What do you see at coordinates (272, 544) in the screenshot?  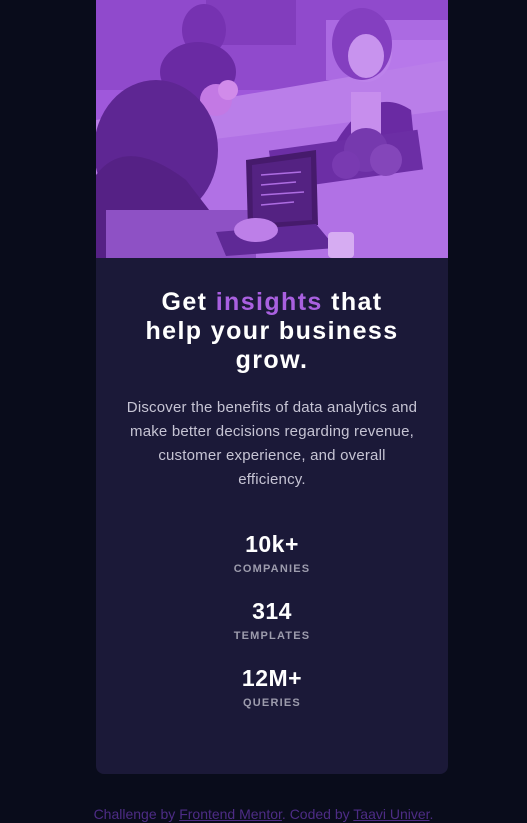 I see `stat-value: 10k+` at bounding box center [272, 544].